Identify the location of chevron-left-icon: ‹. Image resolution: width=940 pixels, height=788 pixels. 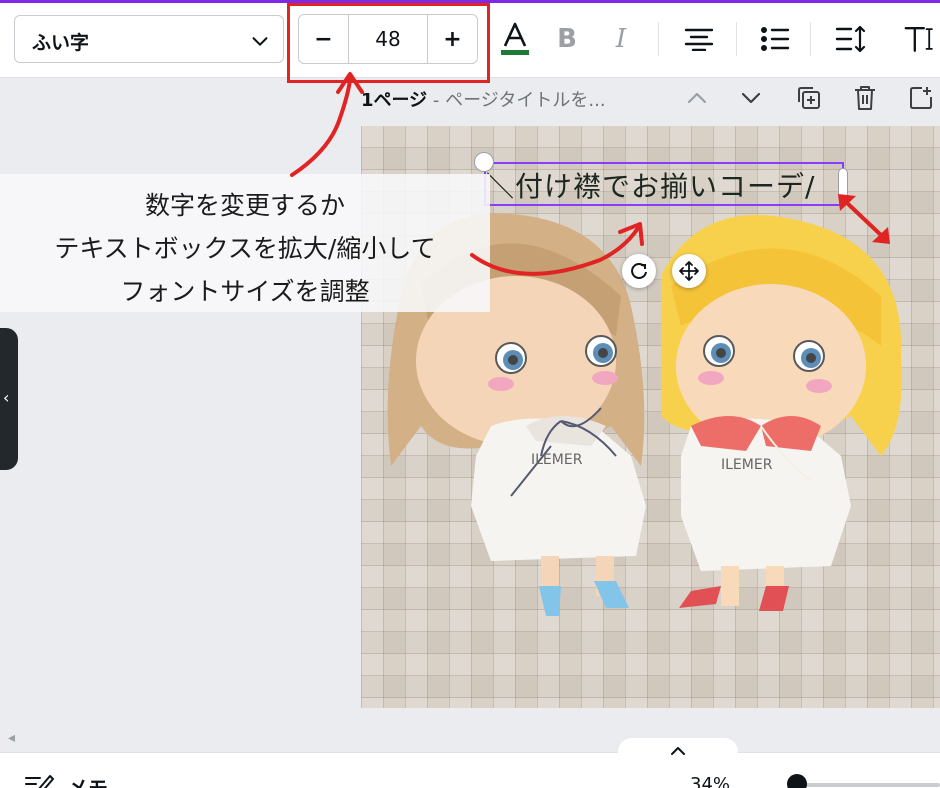
(6, 397).